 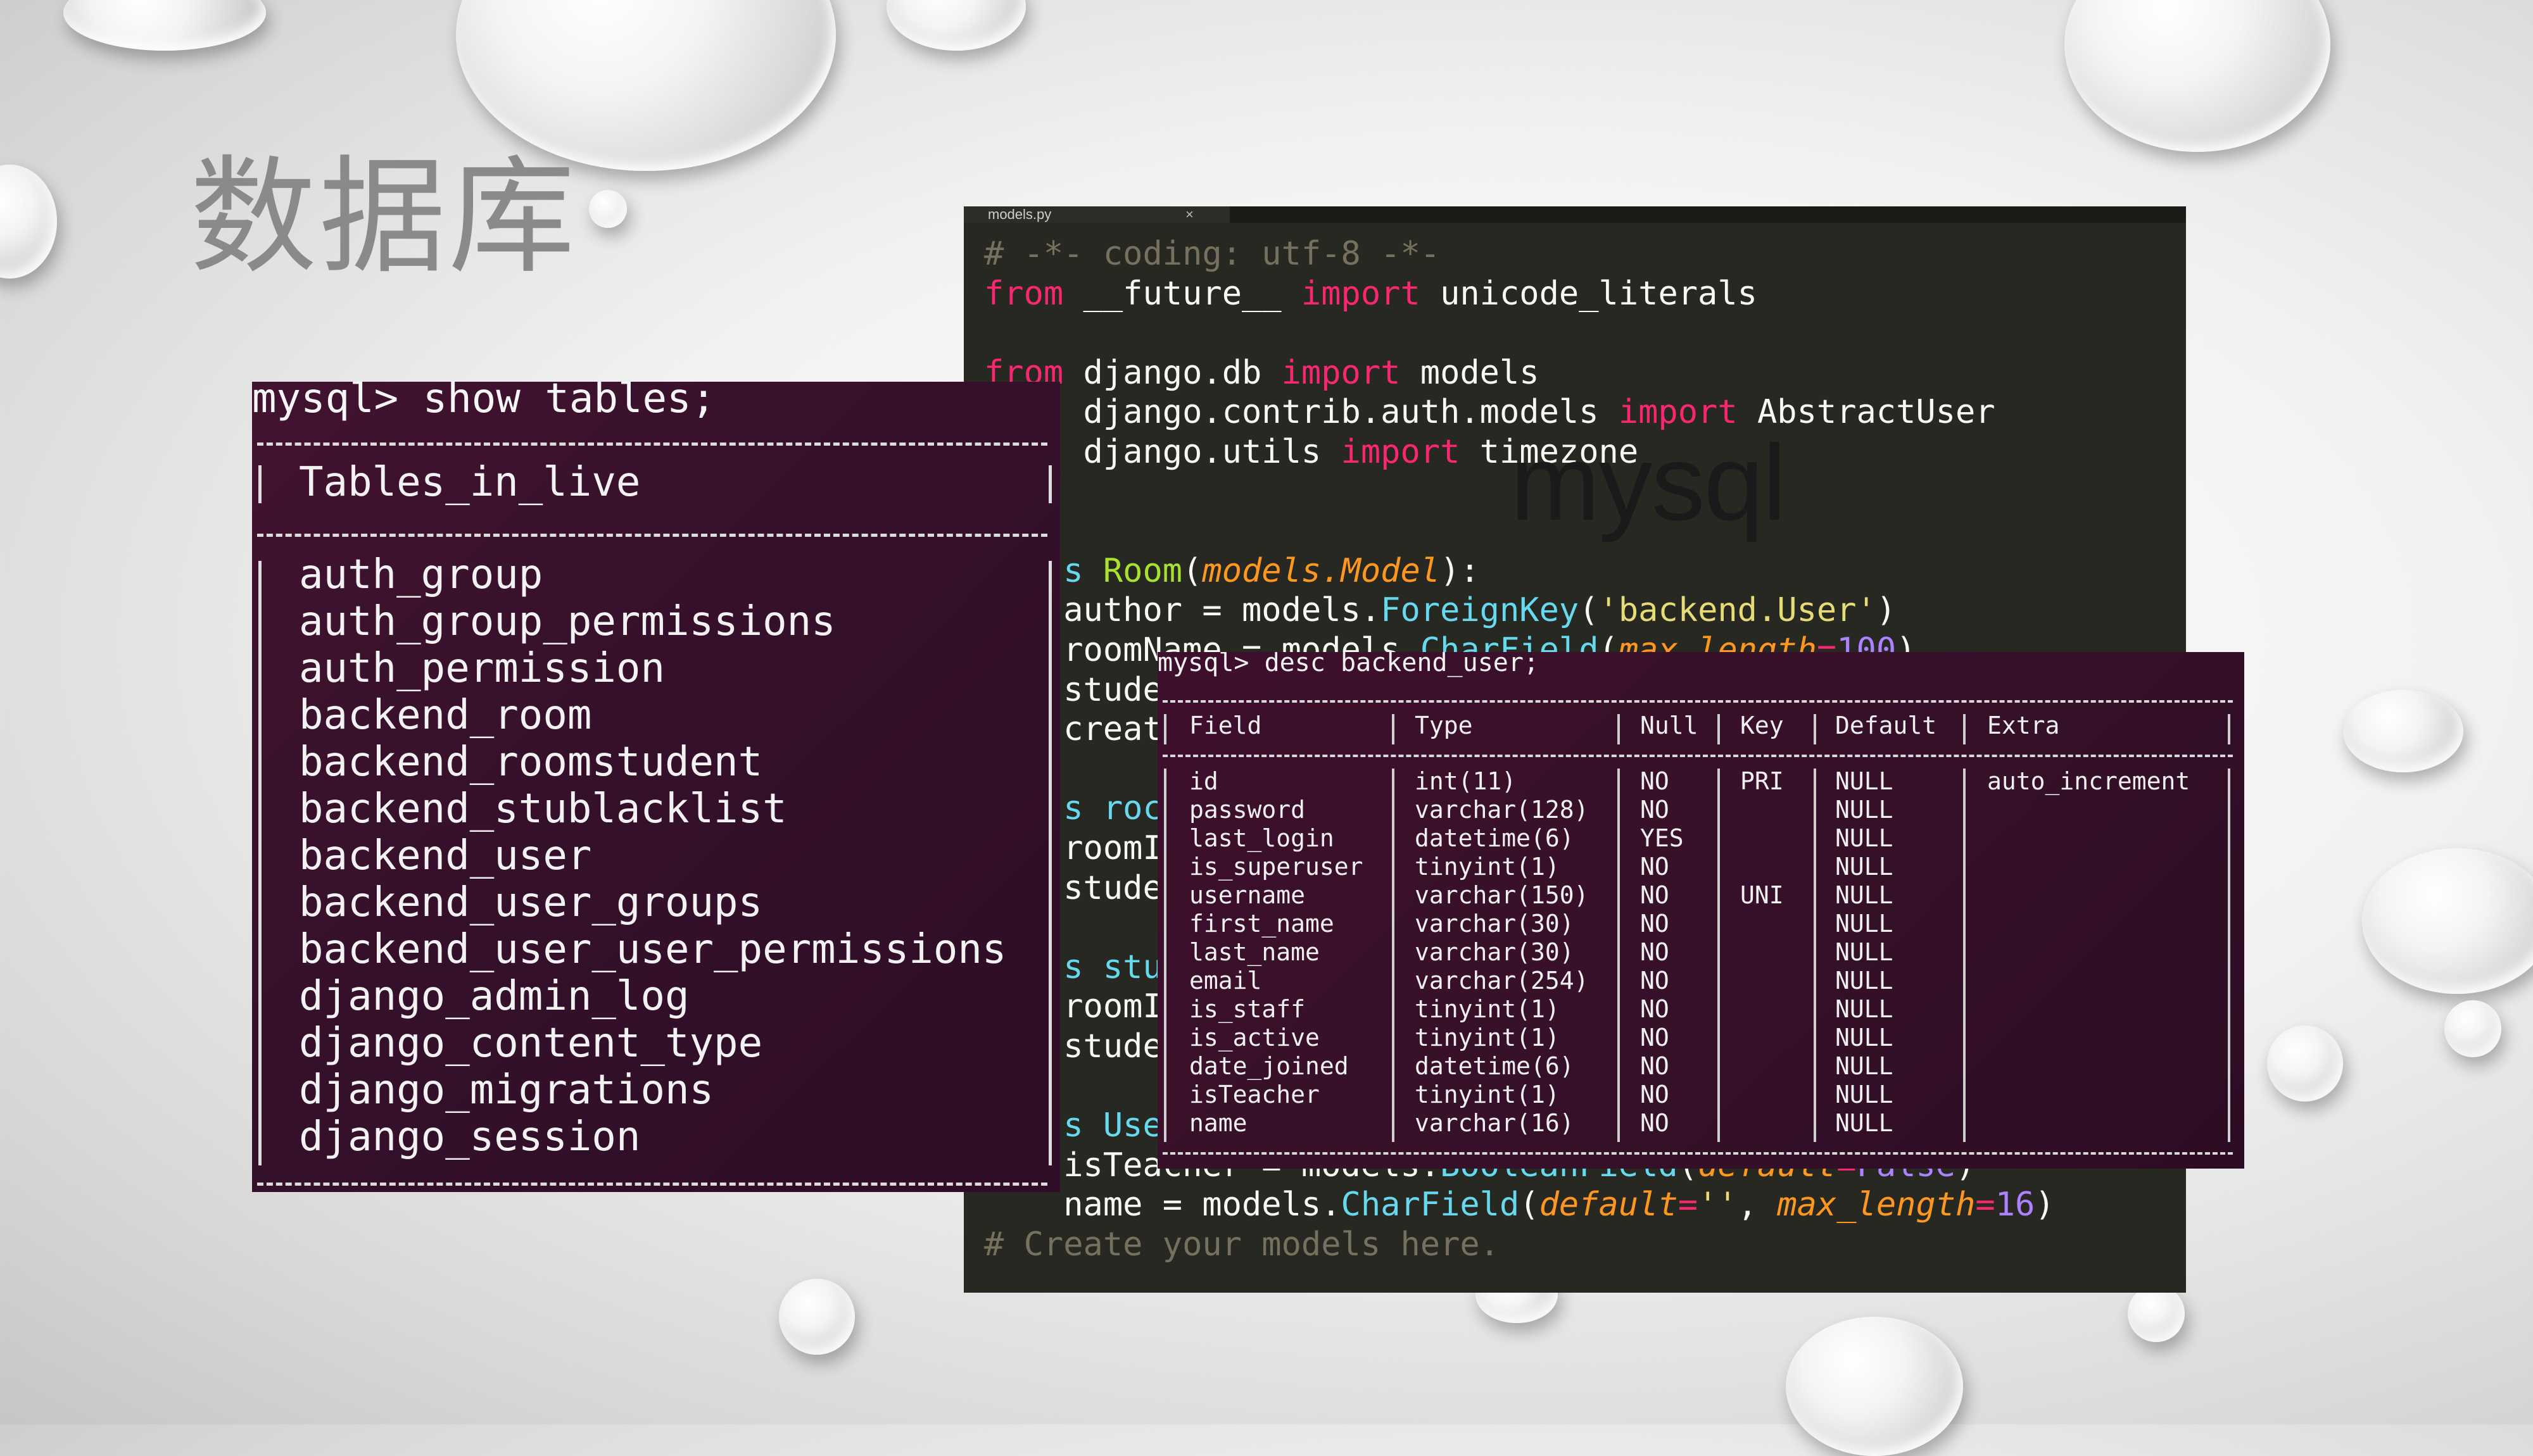 I want to click on table-name-row: auth_group, so click(x=421, y=574).